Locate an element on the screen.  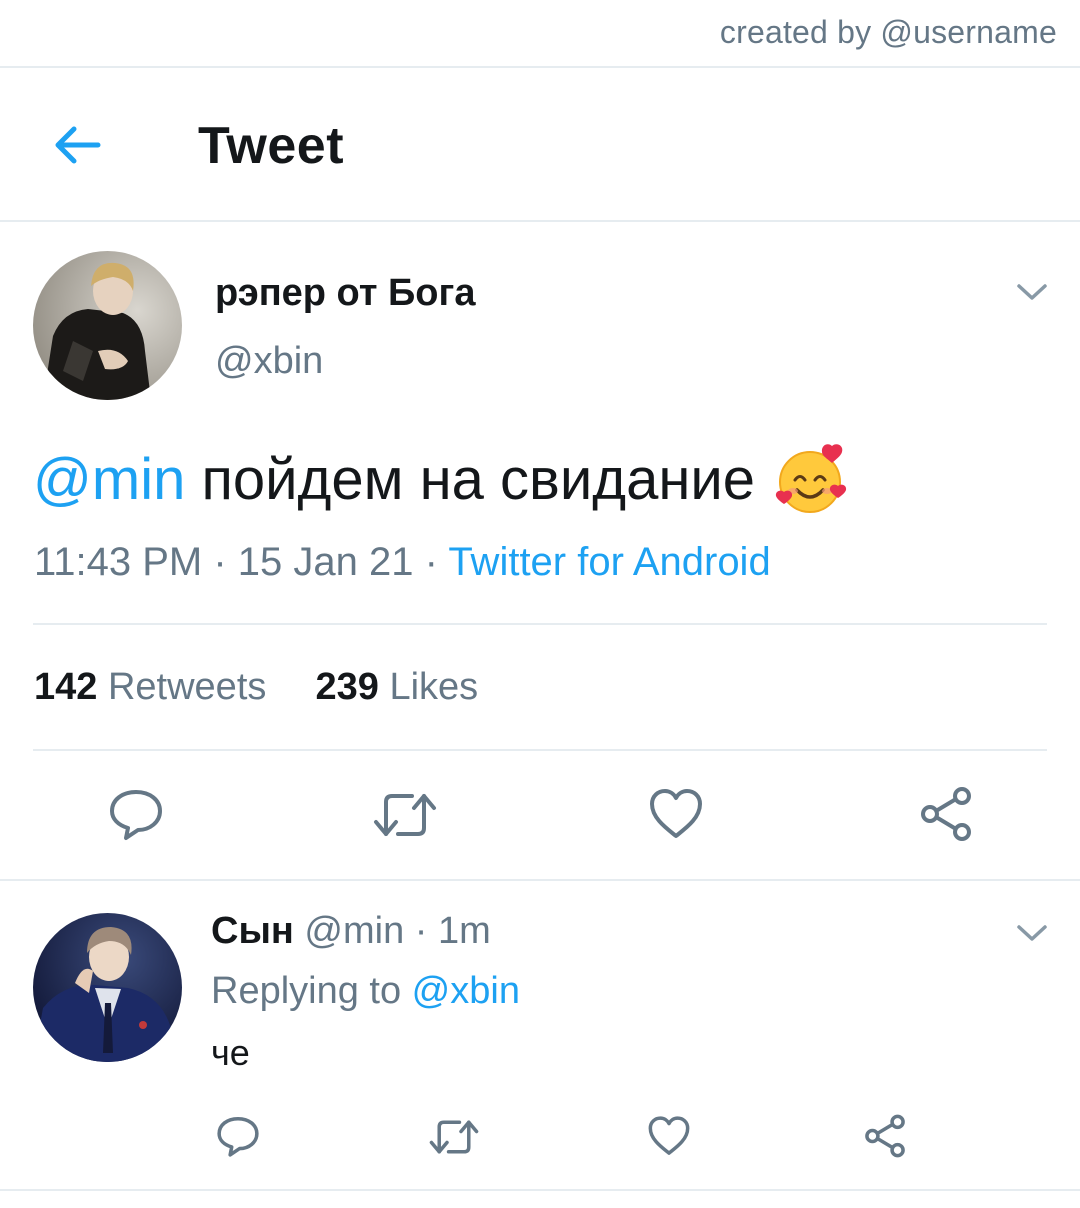
back-button is located at coordinates (78, 145).